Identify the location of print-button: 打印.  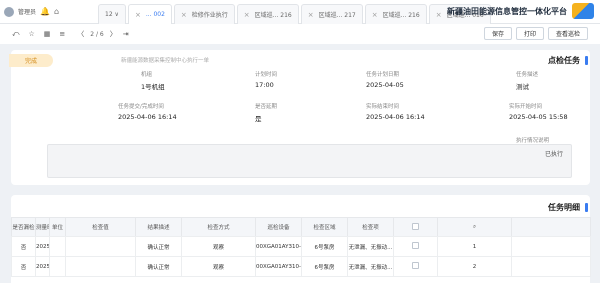
(529, 33).